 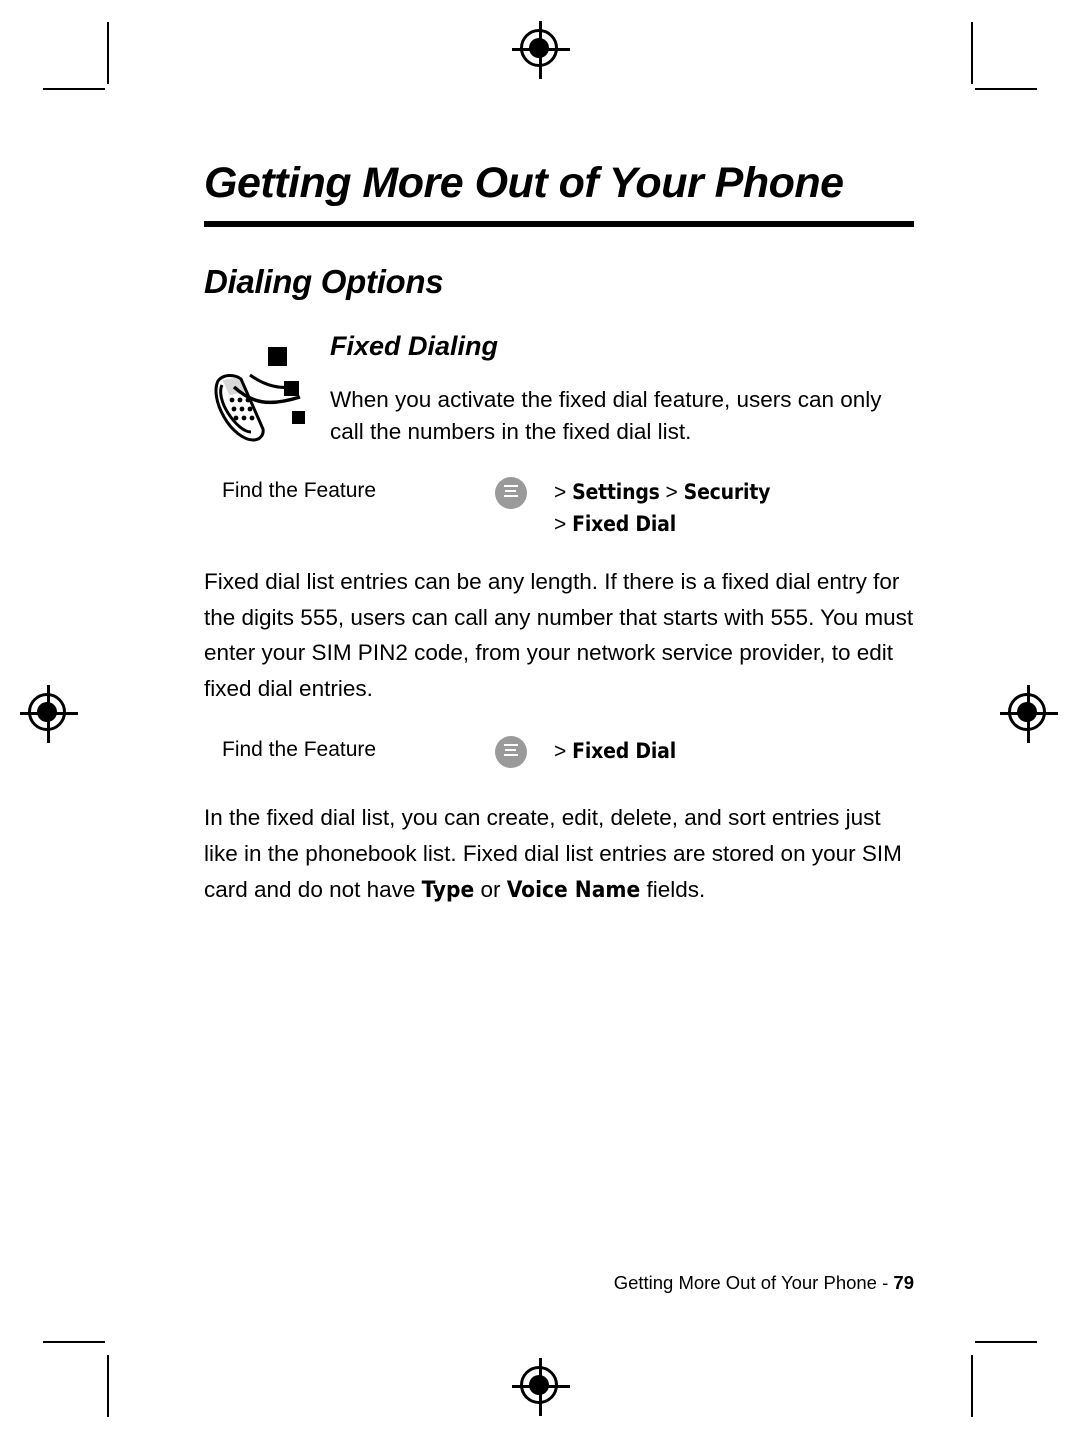 I want to click on subsection-heading: Fixed Dialing, so click(x=414, y=346).